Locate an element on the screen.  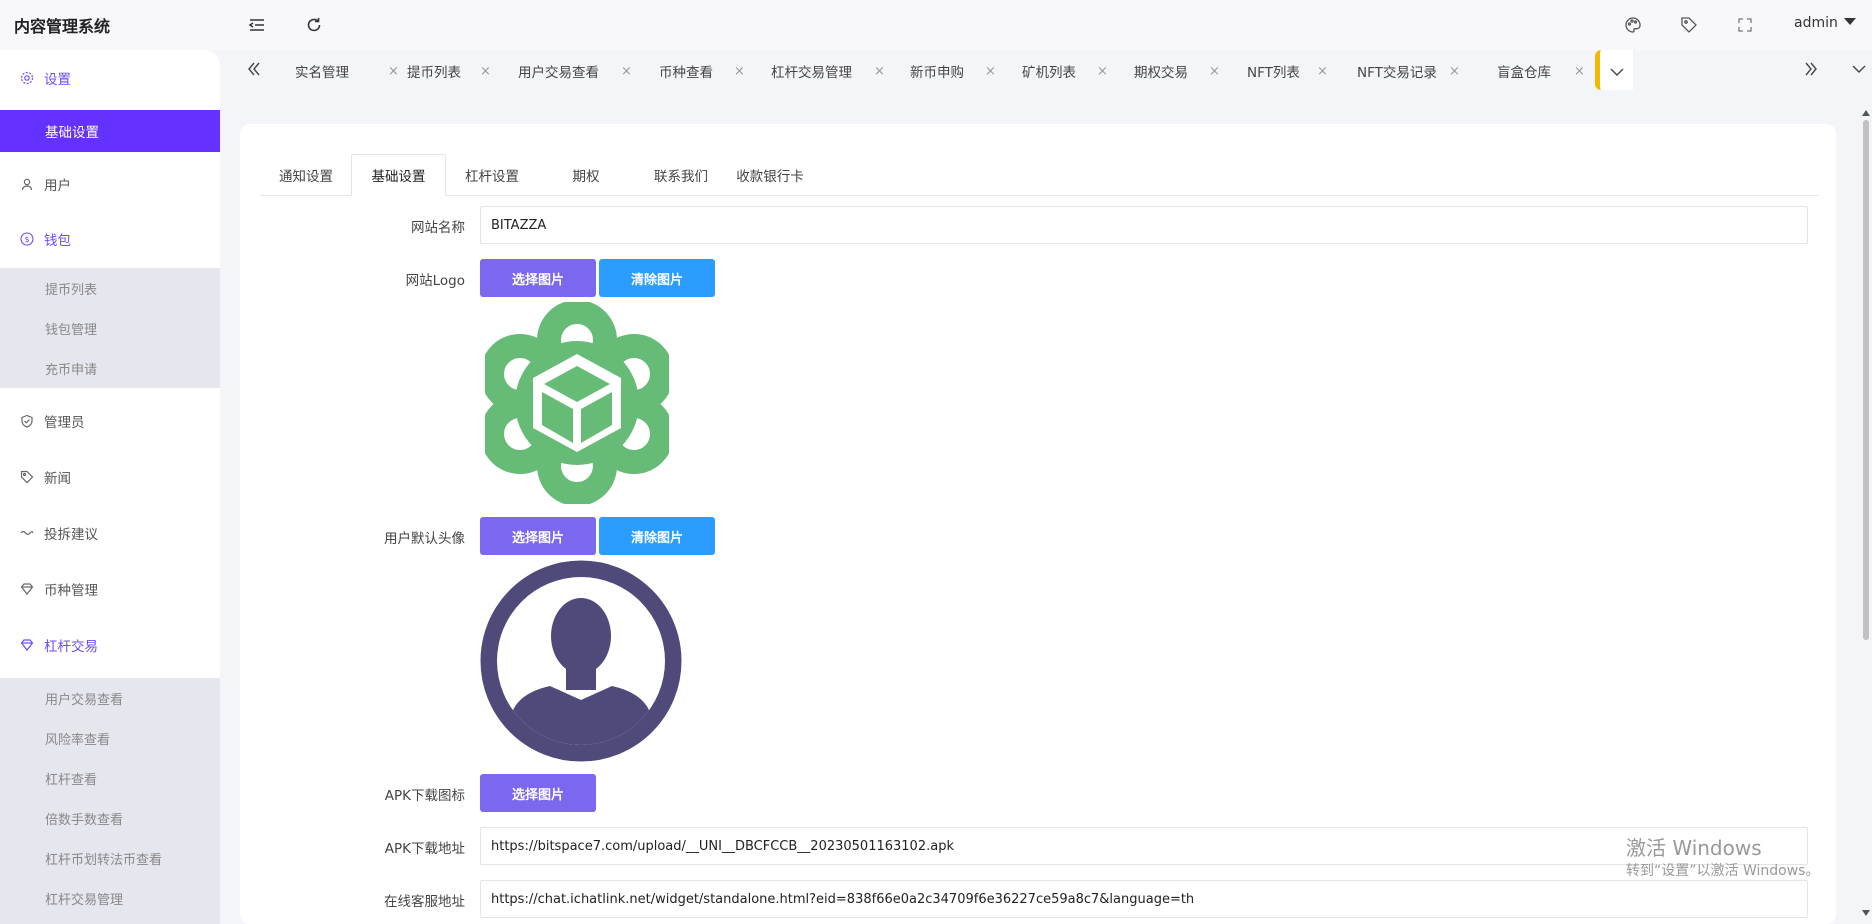
scroll-up-arrow-icon is located at coordinates (1866, 113).